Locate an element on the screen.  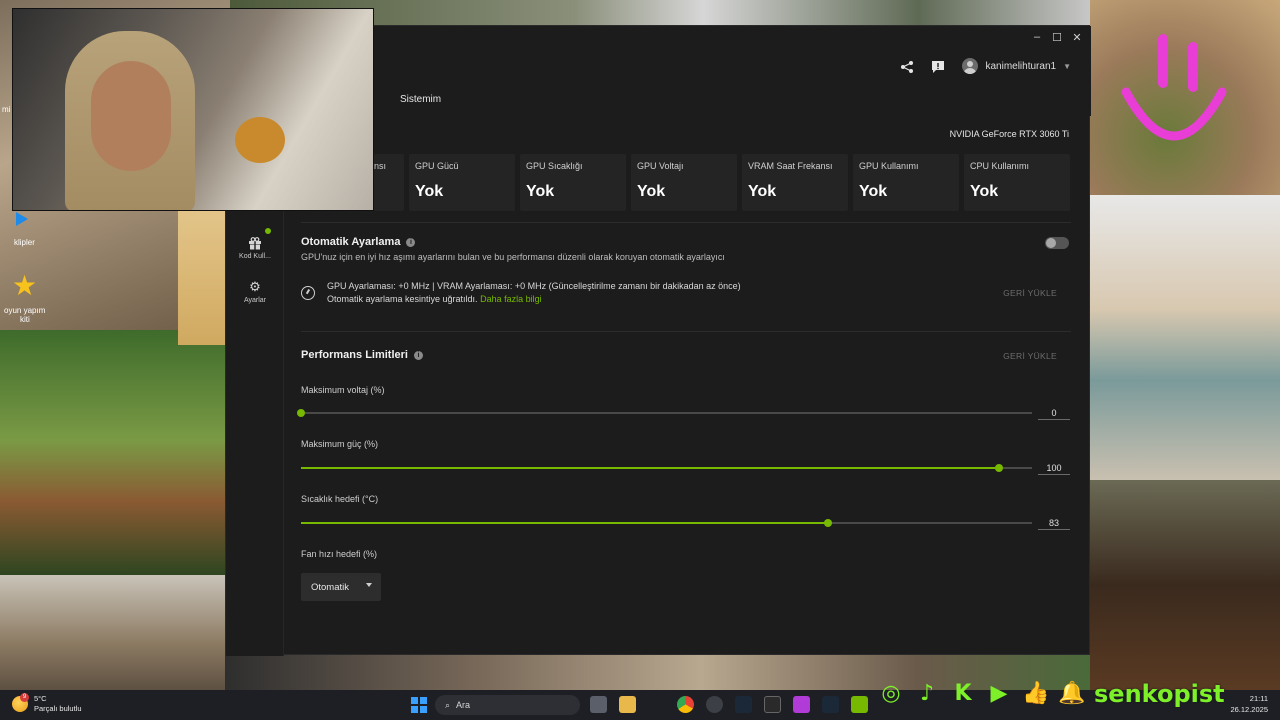
stat-label: VRAM Saat Frekansı is located at coordinates (790, 166).